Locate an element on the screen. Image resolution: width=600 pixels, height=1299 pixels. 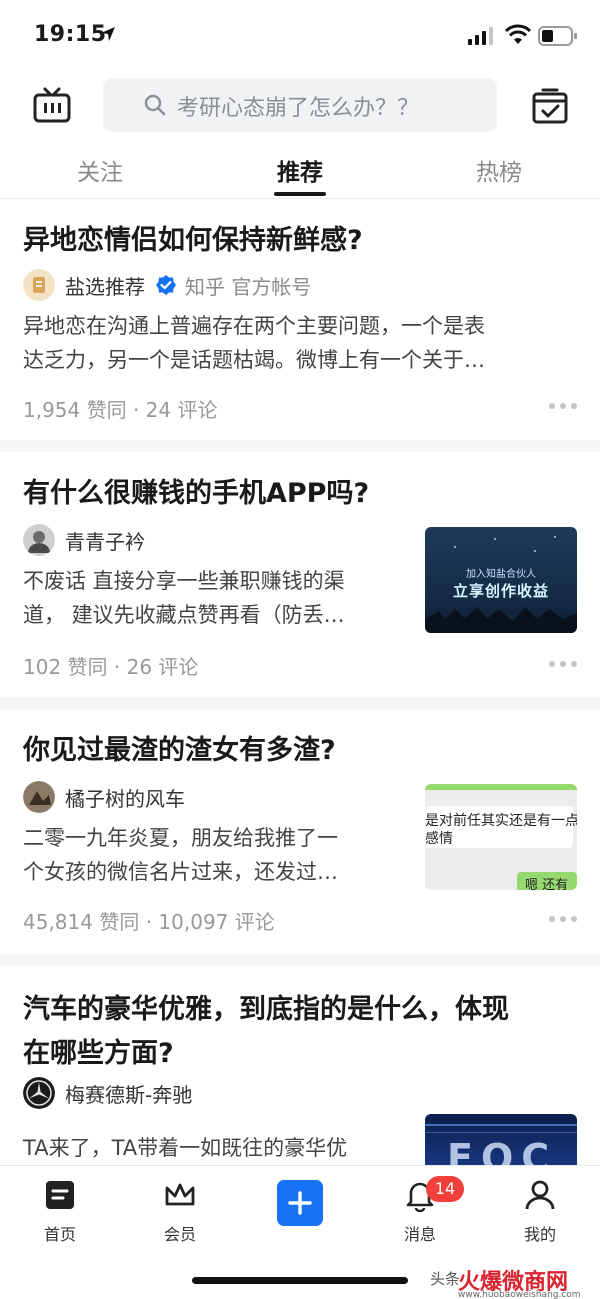
author-row: 橘子树的风车 is located at coordinates (104, 797).